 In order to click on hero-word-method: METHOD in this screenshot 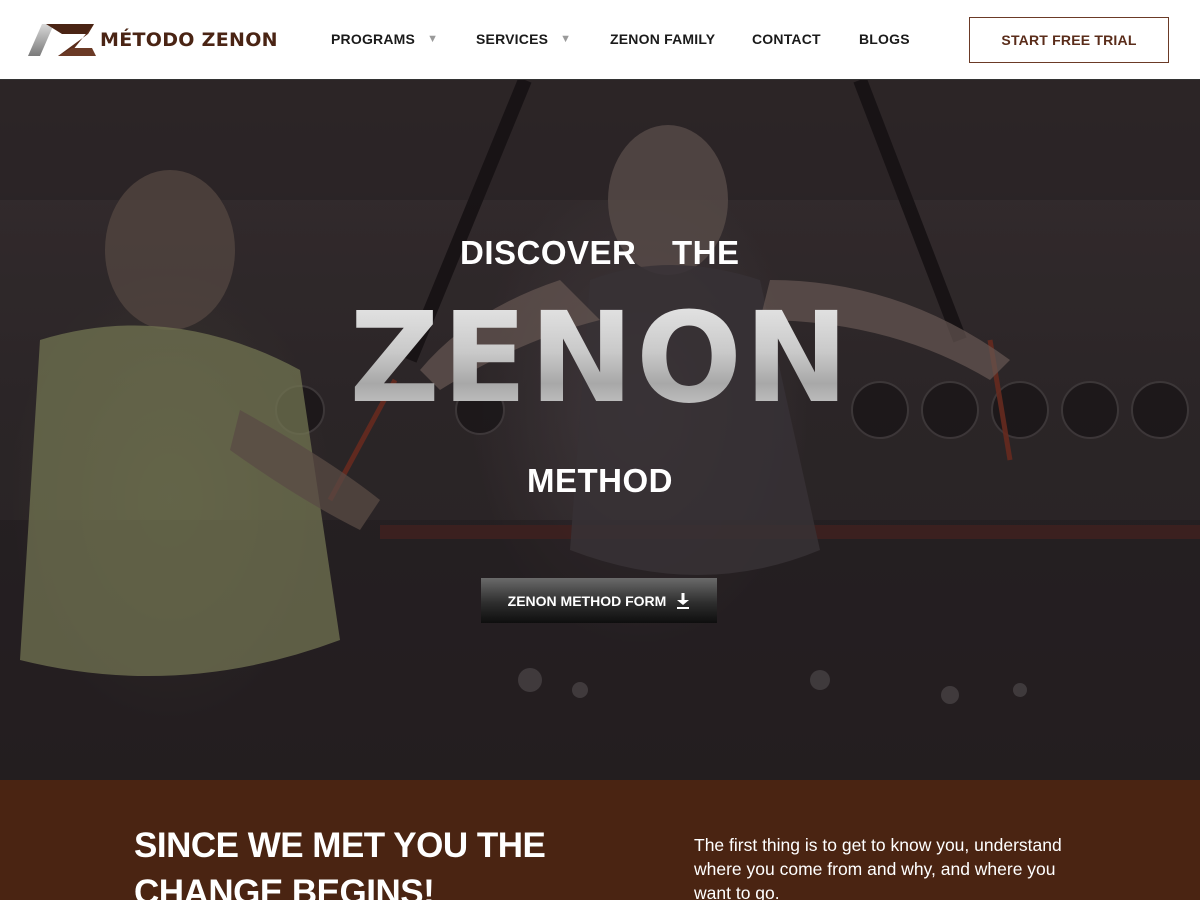, I will do `click(600, 480)`.